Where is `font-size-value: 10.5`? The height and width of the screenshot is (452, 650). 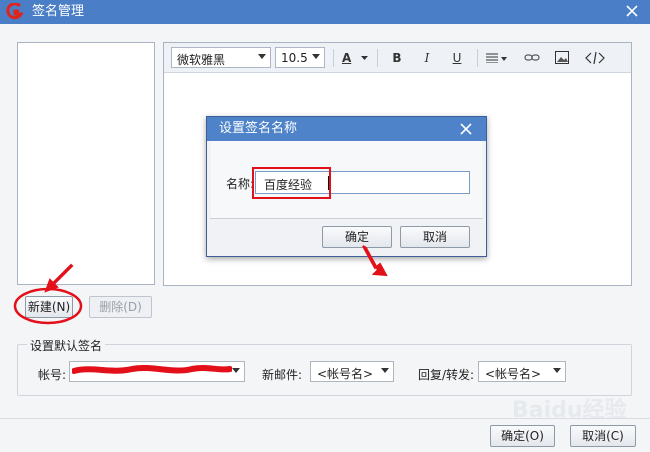 font-size-value: 10.5 is located at coordinates (294, 58).